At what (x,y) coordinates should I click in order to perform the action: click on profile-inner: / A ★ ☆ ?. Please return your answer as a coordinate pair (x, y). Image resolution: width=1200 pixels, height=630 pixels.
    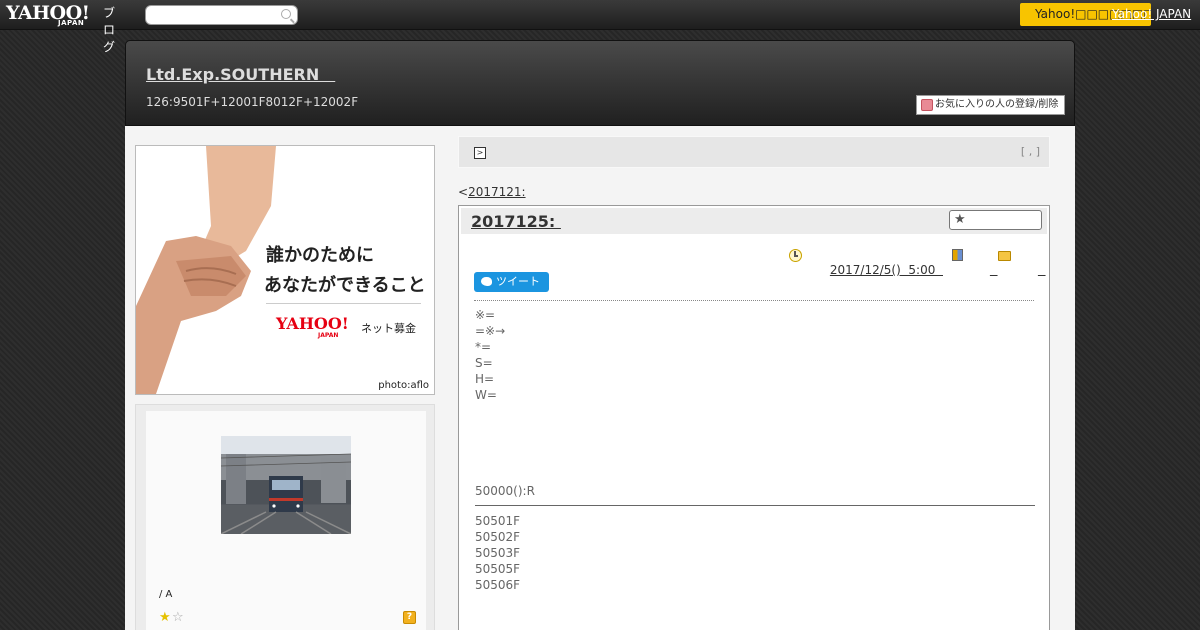
    Looking at the image, I should click on (286, 520).